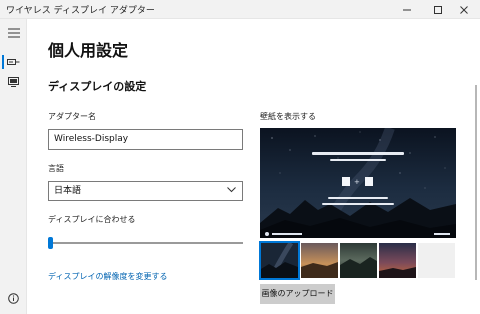  Describe the element at coordinates (240, 9) in the screenshot. I see `title-bar: ワイヤレス ディスプレイ アダプター` at that location.